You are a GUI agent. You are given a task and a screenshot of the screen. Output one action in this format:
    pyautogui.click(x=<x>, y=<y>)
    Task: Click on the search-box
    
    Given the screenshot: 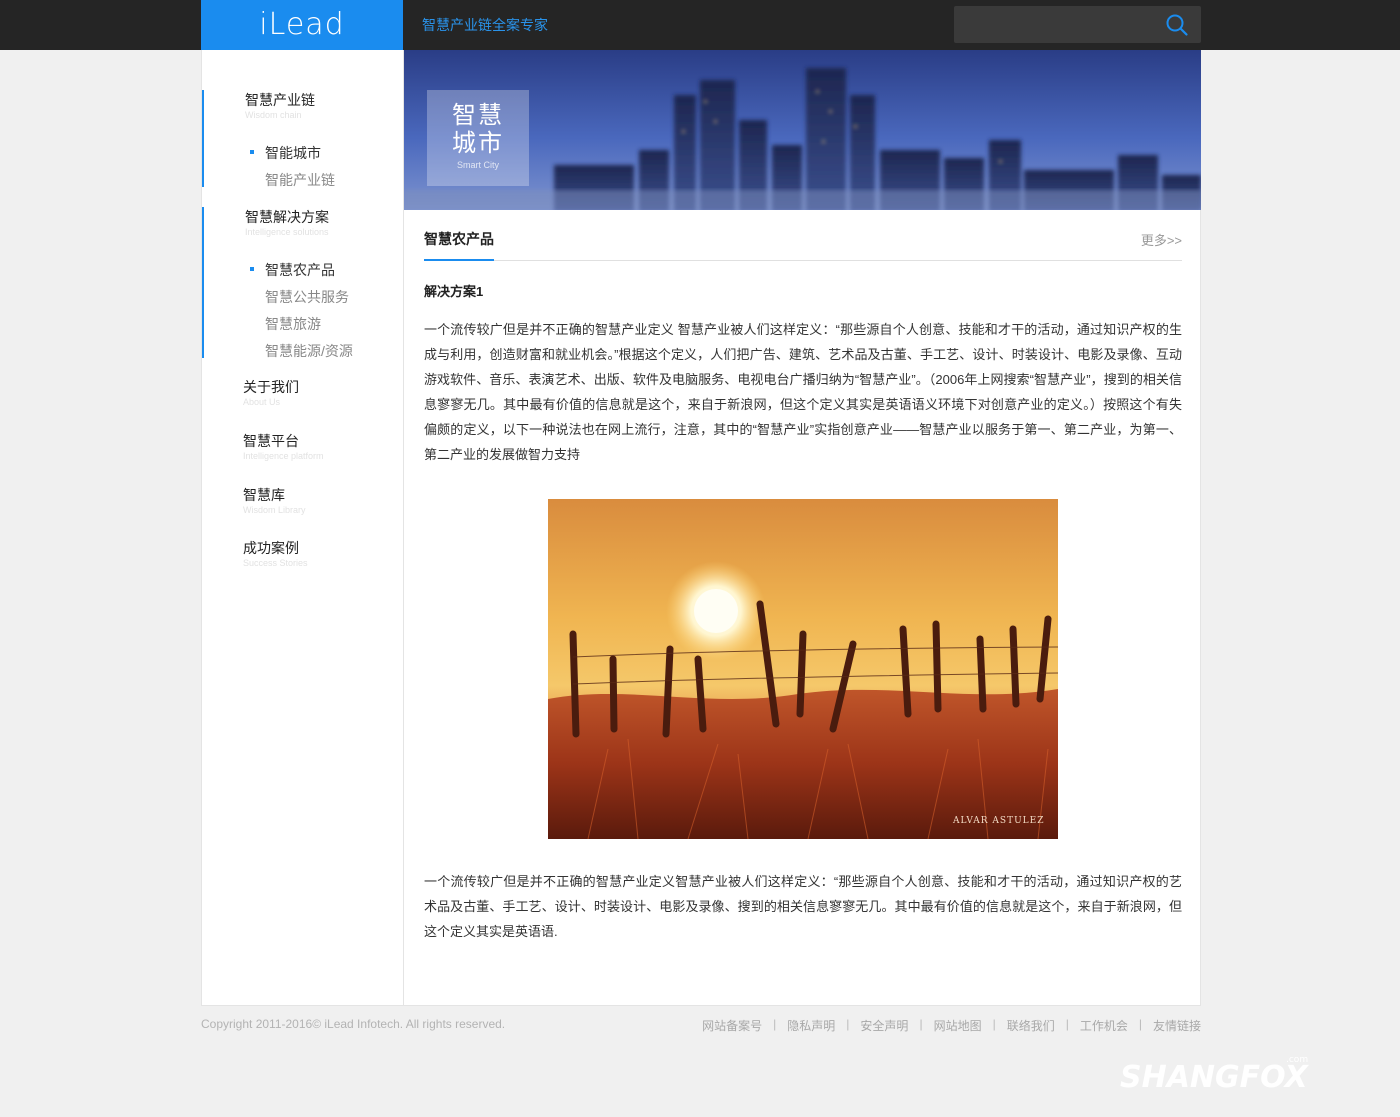 What is the action you would take?
    pyautogui.click(x=1077, y=24)
    